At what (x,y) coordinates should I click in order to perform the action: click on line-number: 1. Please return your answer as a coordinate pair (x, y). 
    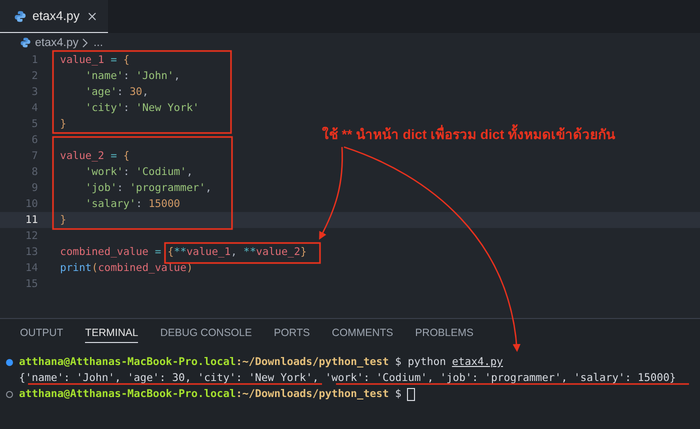
    Looking at the image, I should click on (34, 60).